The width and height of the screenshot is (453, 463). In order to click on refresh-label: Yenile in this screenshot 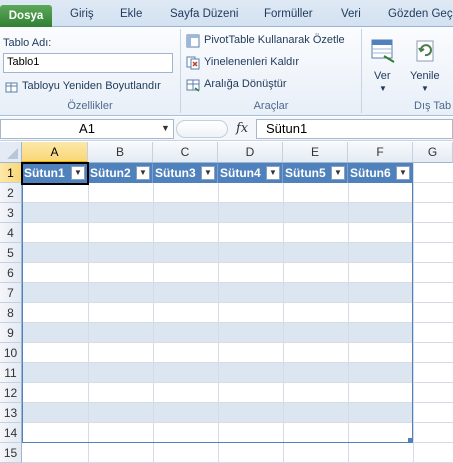, I will do `click(425, 76)`.